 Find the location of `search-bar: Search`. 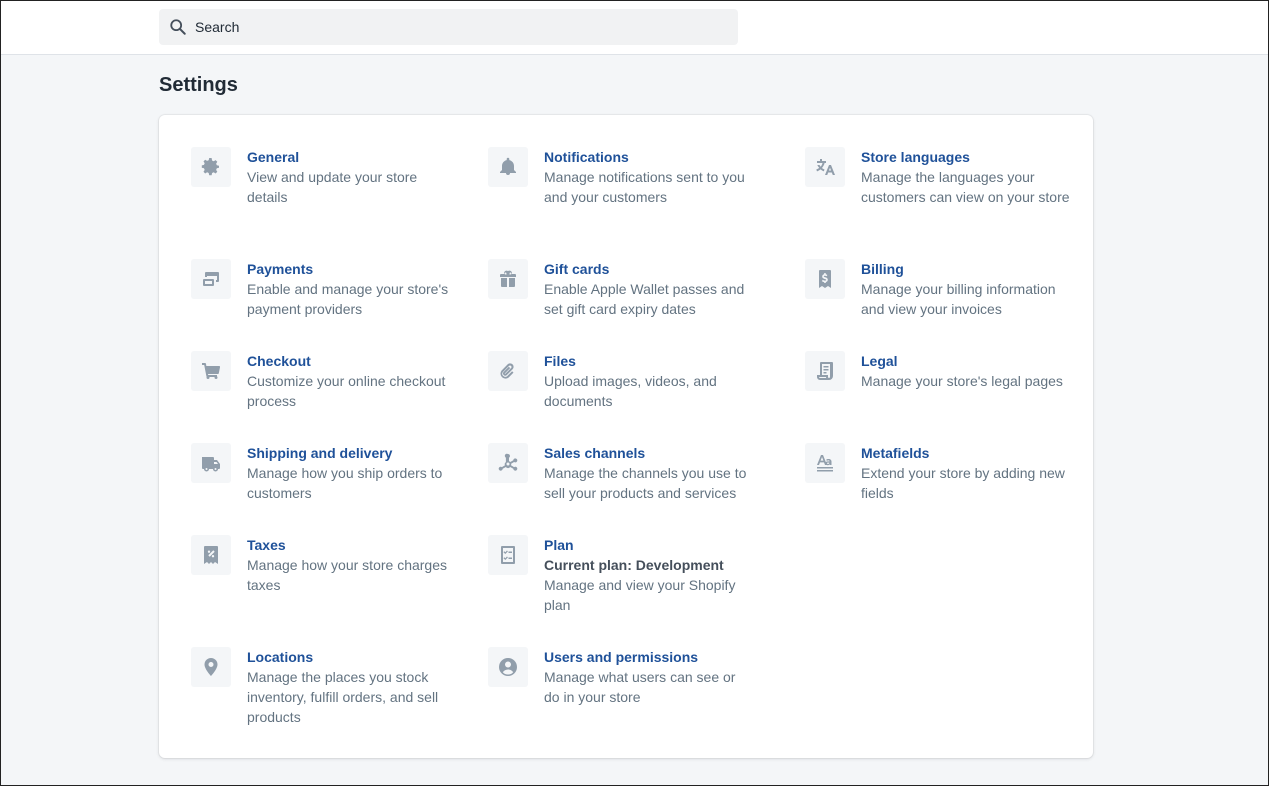

search-bar: Search is located at coordinates (448, 27).